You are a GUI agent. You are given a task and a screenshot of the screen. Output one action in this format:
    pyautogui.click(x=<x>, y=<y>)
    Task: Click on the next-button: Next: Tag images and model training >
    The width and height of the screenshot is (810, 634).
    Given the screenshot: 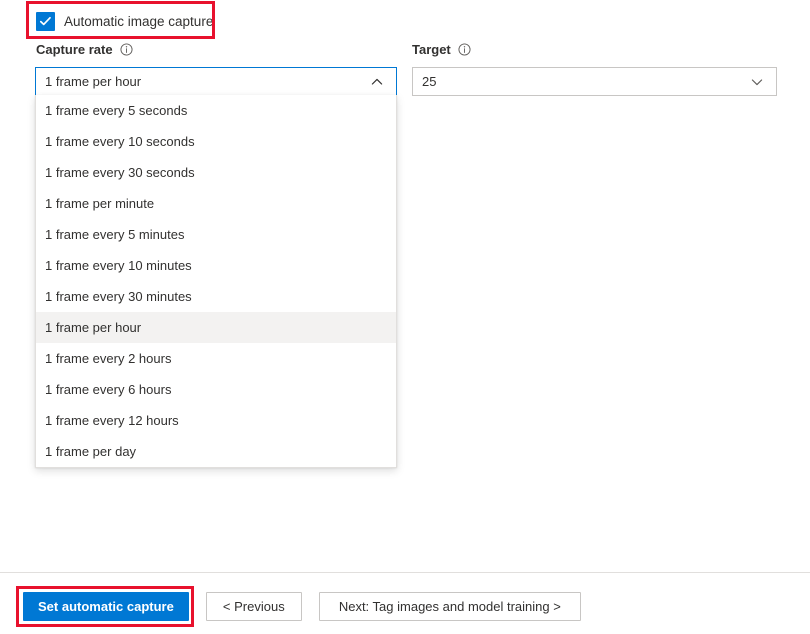 What is the action you would take?
    pyautogui.click(x=449, y=606)
    